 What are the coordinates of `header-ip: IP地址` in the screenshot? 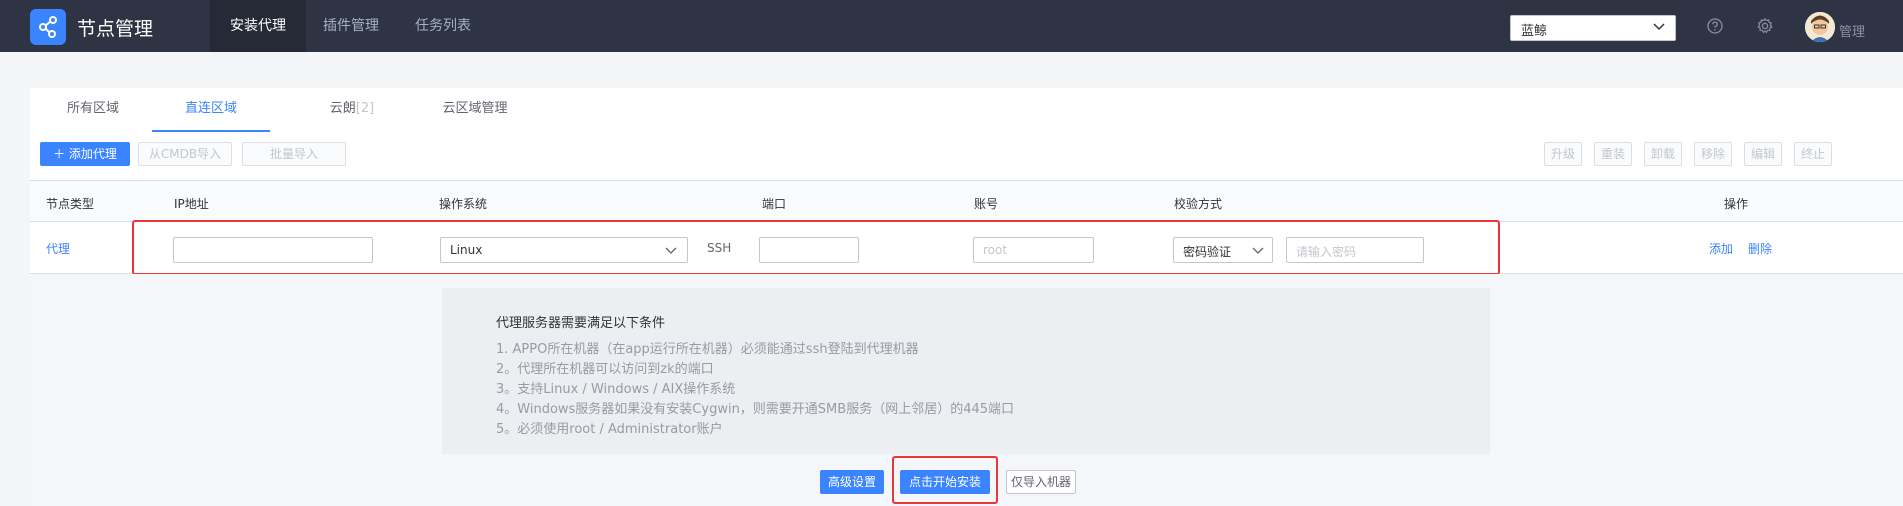 It's located at (191, 204).